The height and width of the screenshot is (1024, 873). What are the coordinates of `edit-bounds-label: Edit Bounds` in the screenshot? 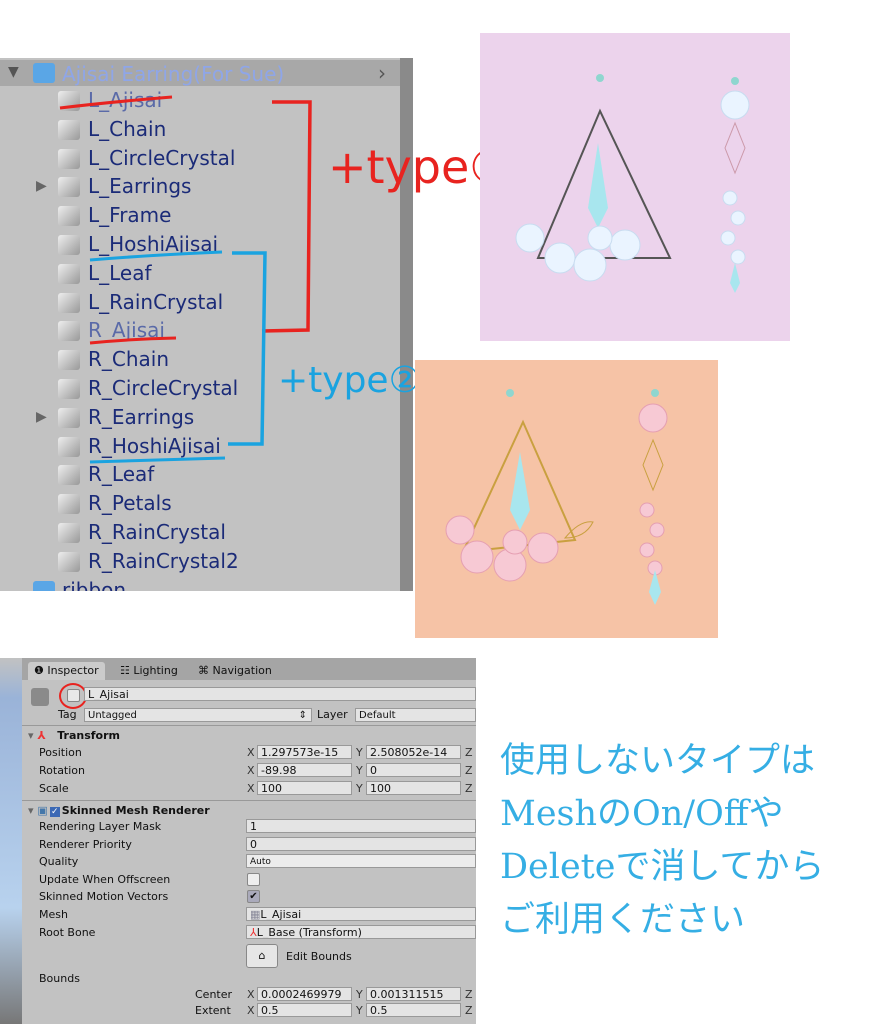 It's located at (319, 956).